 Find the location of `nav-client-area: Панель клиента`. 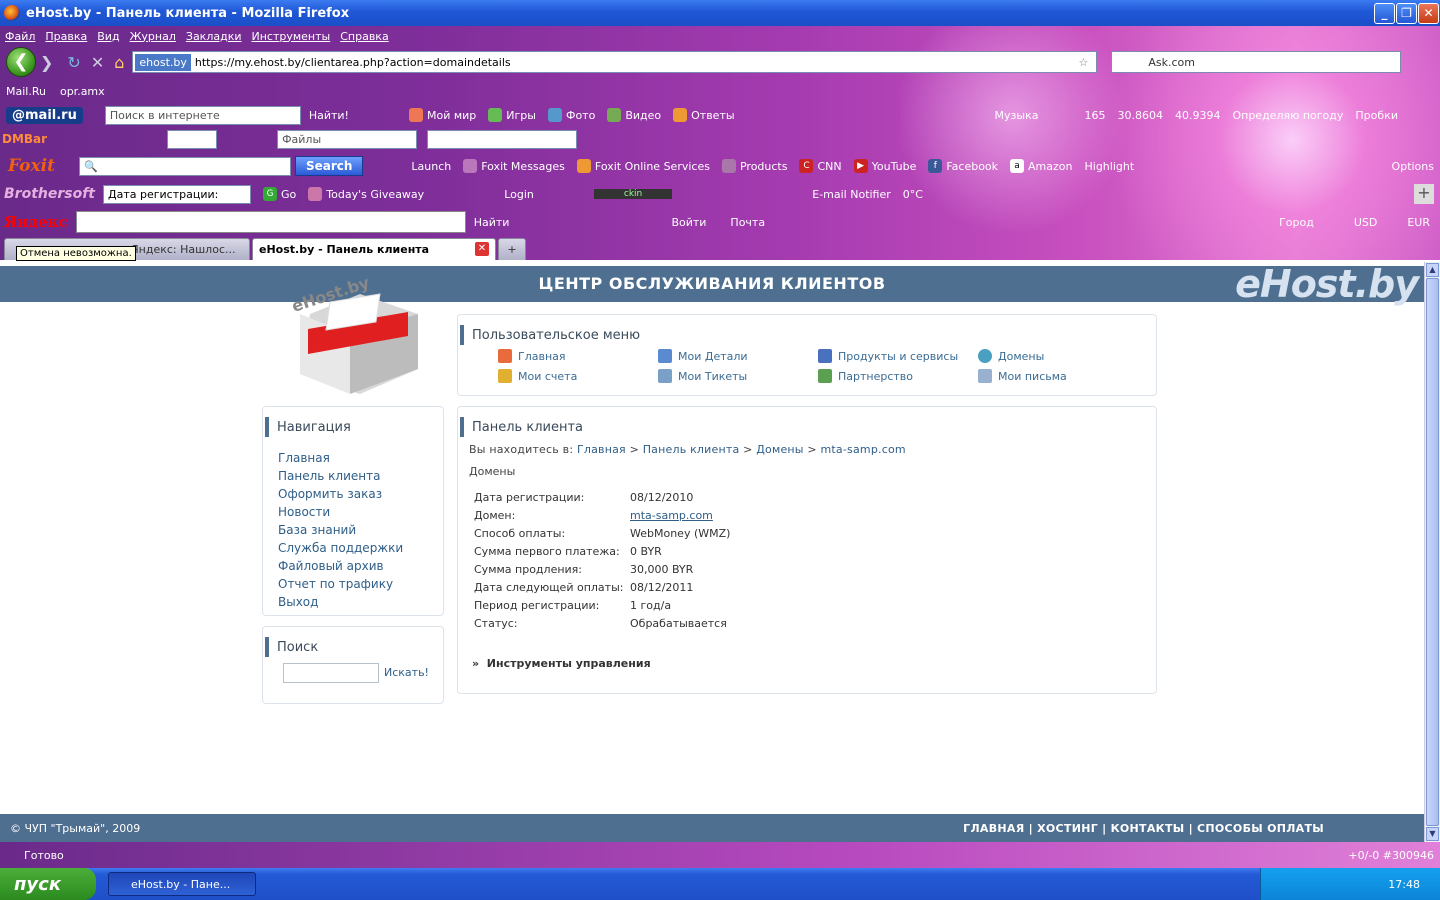

nav-client-area: Панель клиента is located at coordinates (360, 476).